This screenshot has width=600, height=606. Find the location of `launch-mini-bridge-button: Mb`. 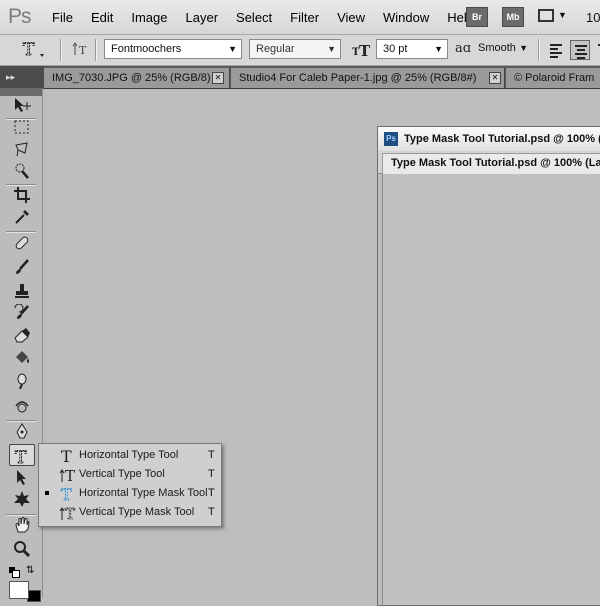

launch-mini-bridge-button: Mb is located at coordinates (513, 17).